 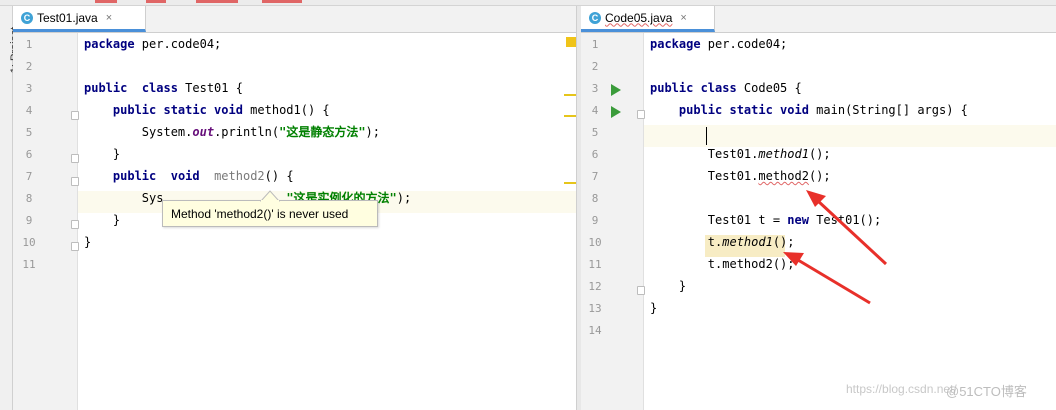 I want to click on watermark-brand: @51CTO博客, so click(x=986, y=391).